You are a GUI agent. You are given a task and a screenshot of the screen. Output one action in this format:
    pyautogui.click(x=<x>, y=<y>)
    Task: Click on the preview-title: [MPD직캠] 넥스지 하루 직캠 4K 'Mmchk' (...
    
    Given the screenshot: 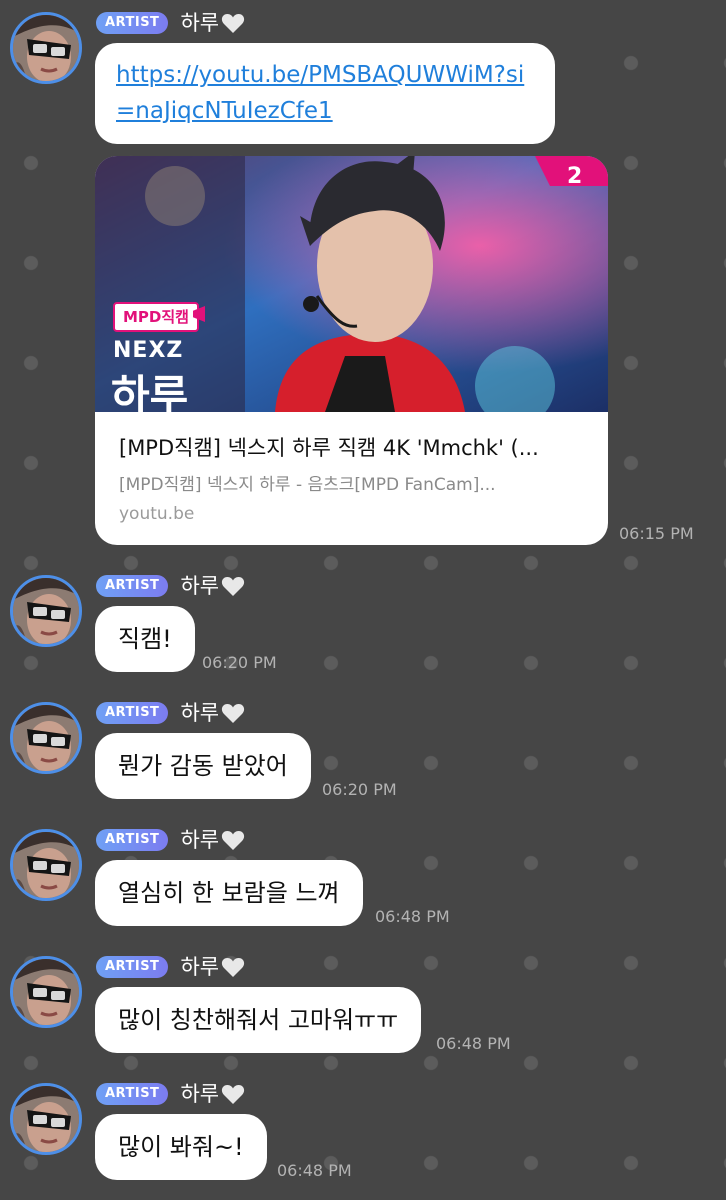 What is the action you would take?
    pyautogui.click(x=329, y=448)
    